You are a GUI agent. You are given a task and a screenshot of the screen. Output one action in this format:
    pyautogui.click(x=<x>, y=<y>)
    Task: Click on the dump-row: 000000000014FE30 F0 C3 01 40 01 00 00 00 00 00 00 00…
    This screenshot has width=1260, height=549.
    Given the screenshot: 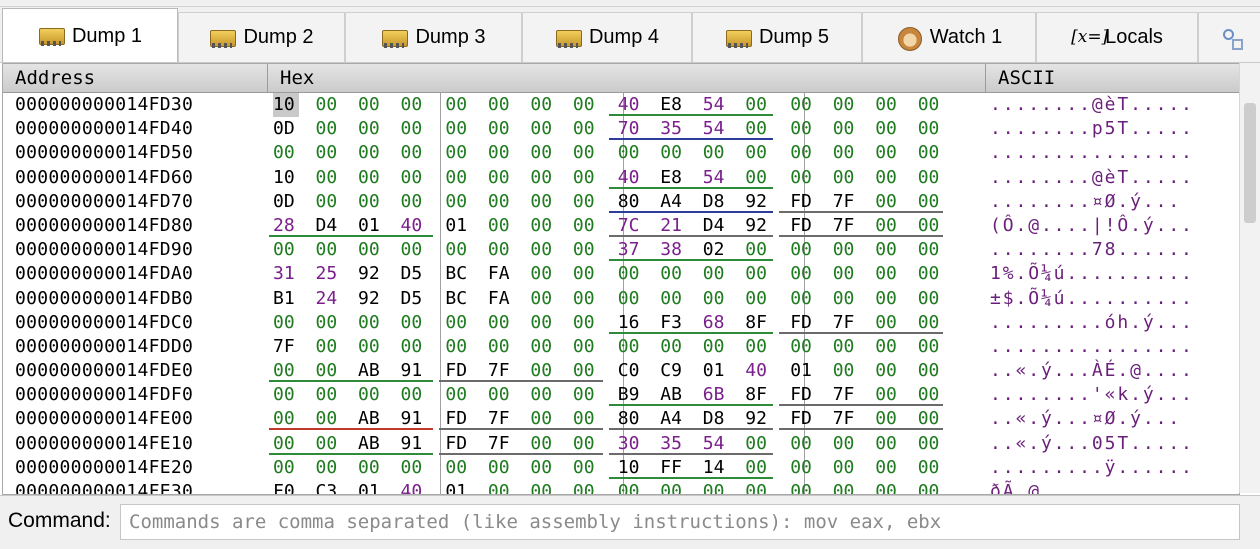 What is the action you would take?
    pyautogui.click(x=621, y=487)
    